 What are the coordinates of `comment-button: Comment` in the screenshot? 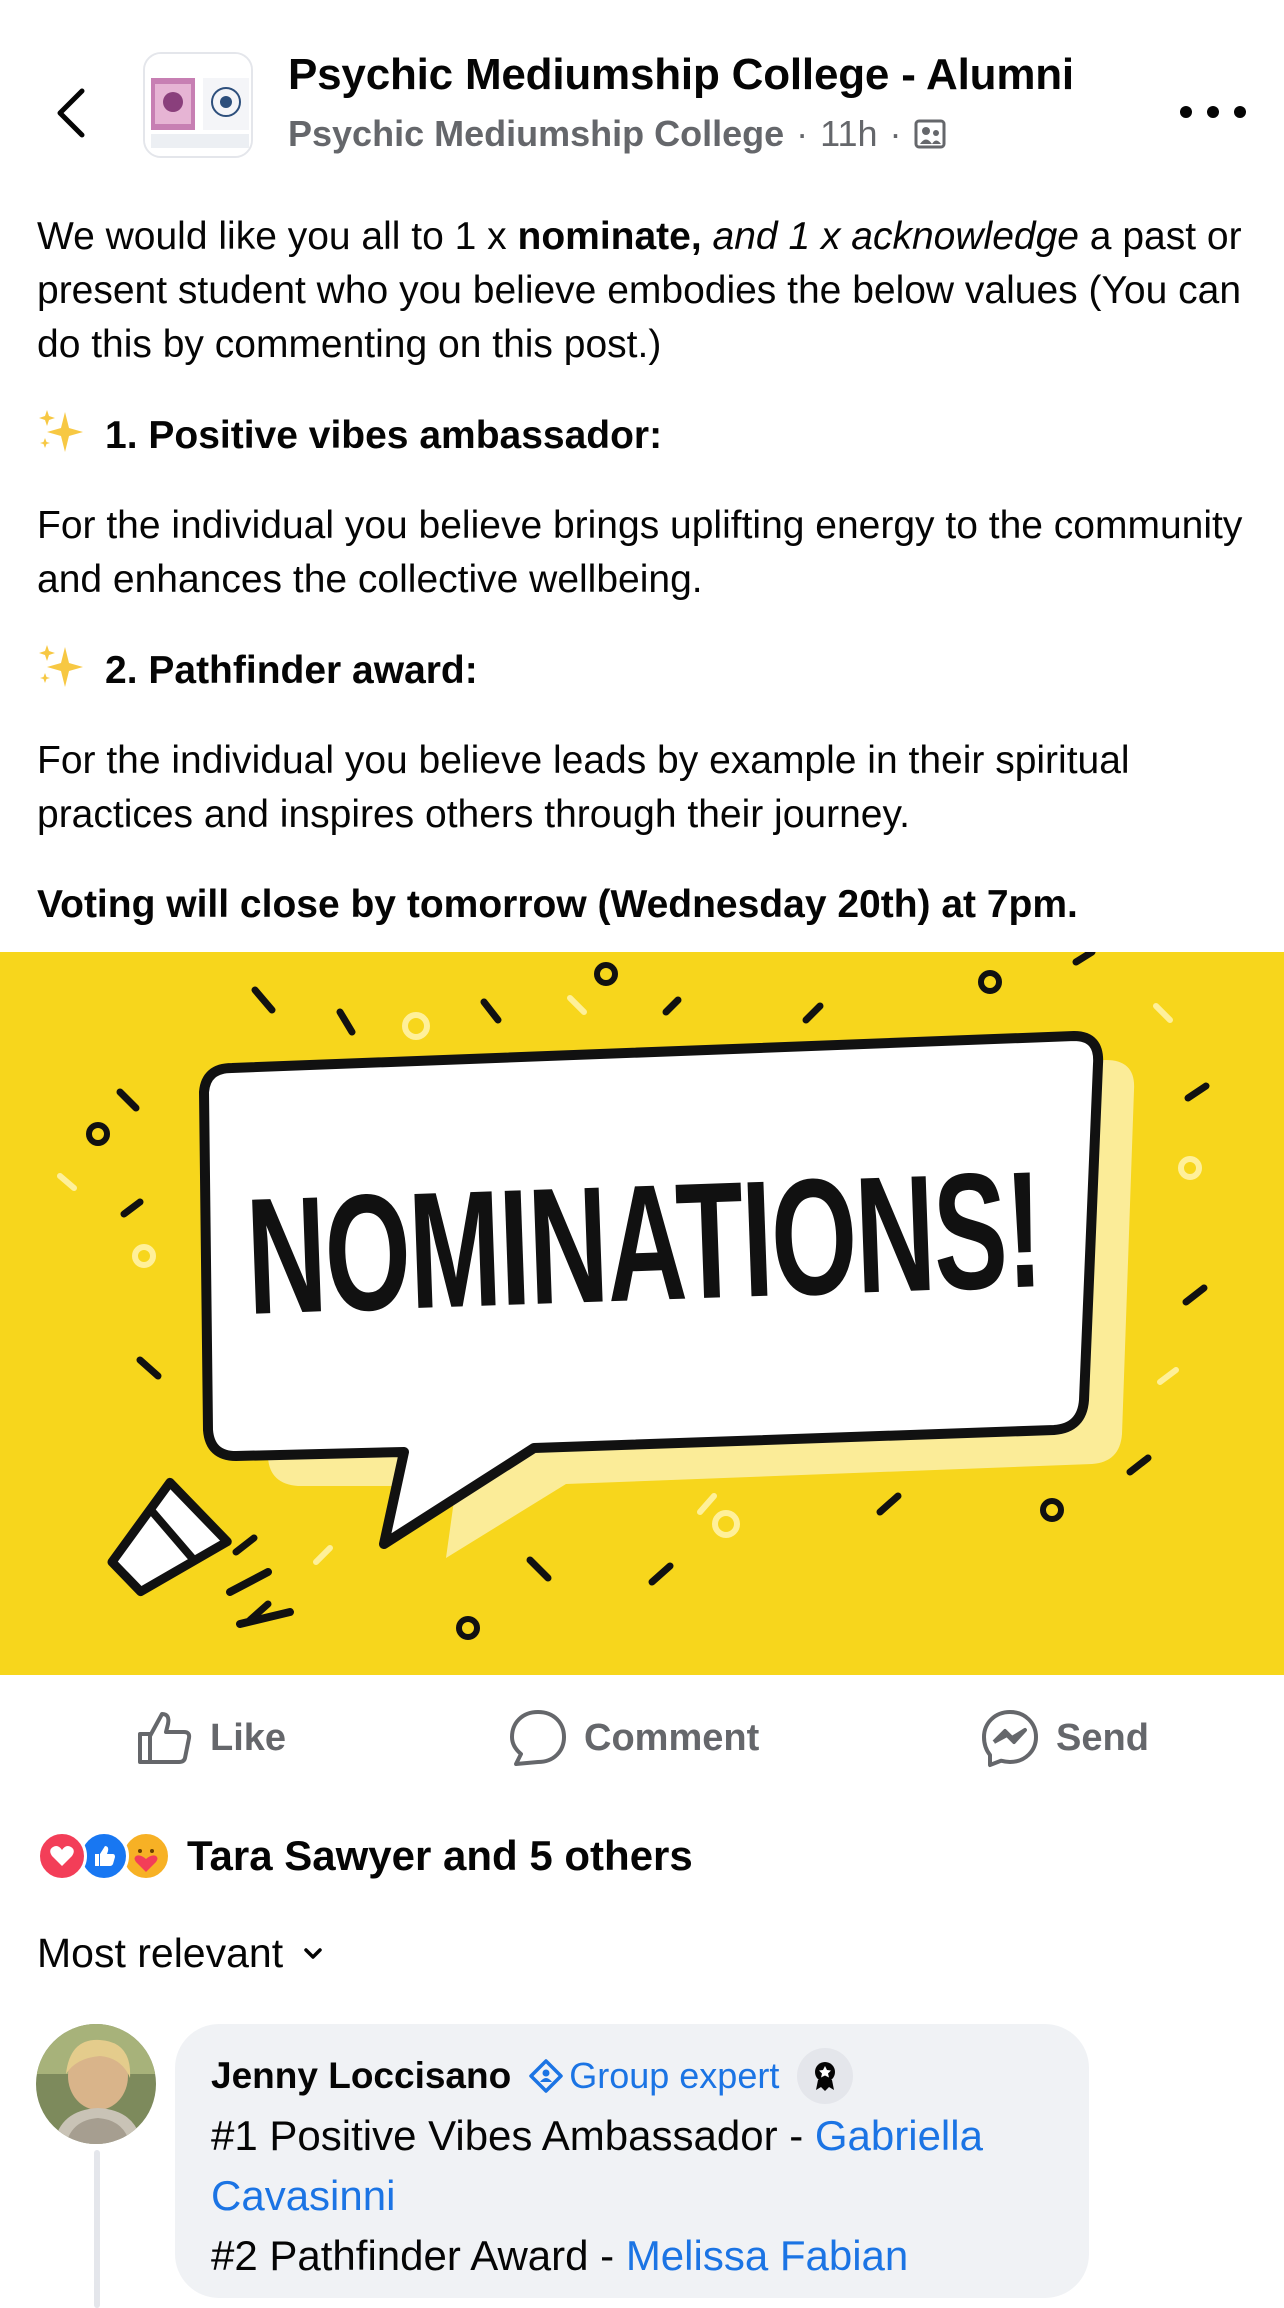 It's located at (633, 1738).